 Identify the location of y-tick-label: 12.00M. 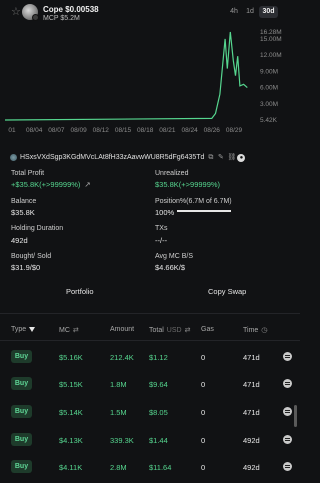
(271, 55).